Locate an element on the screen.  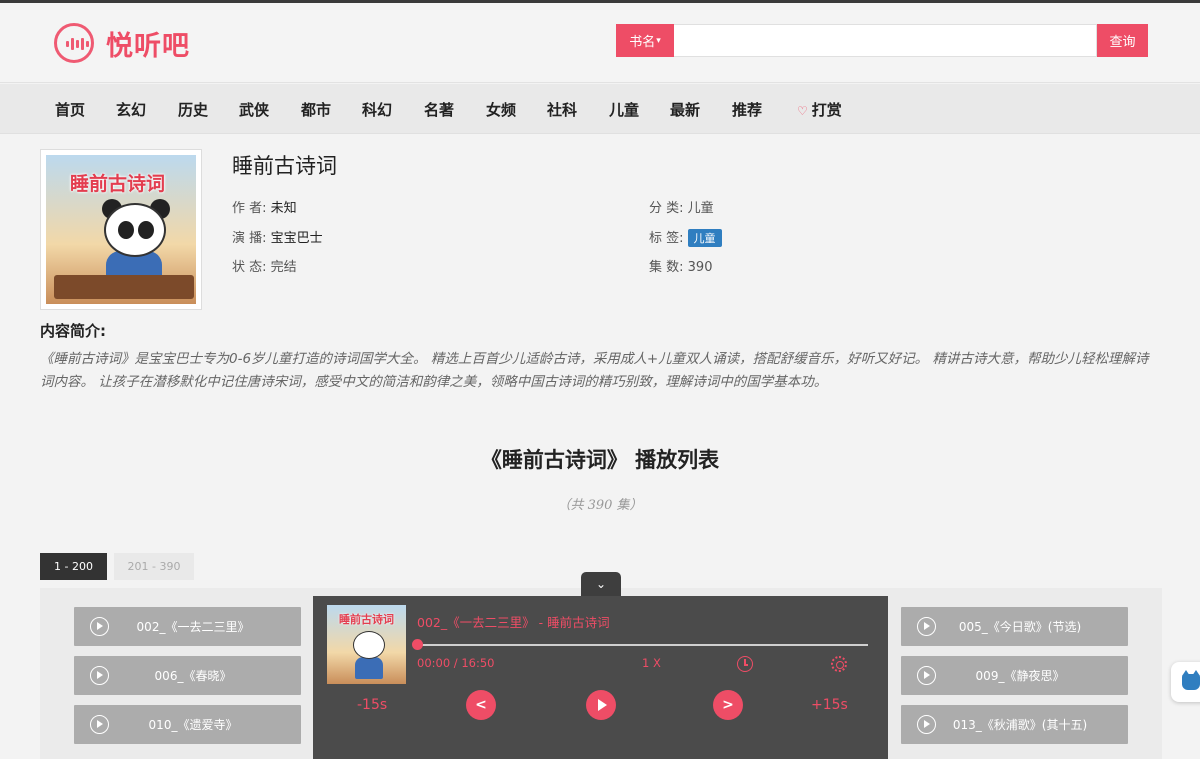
book-cover-image: 睡前古诗词 is located at coordinates (121, 229).